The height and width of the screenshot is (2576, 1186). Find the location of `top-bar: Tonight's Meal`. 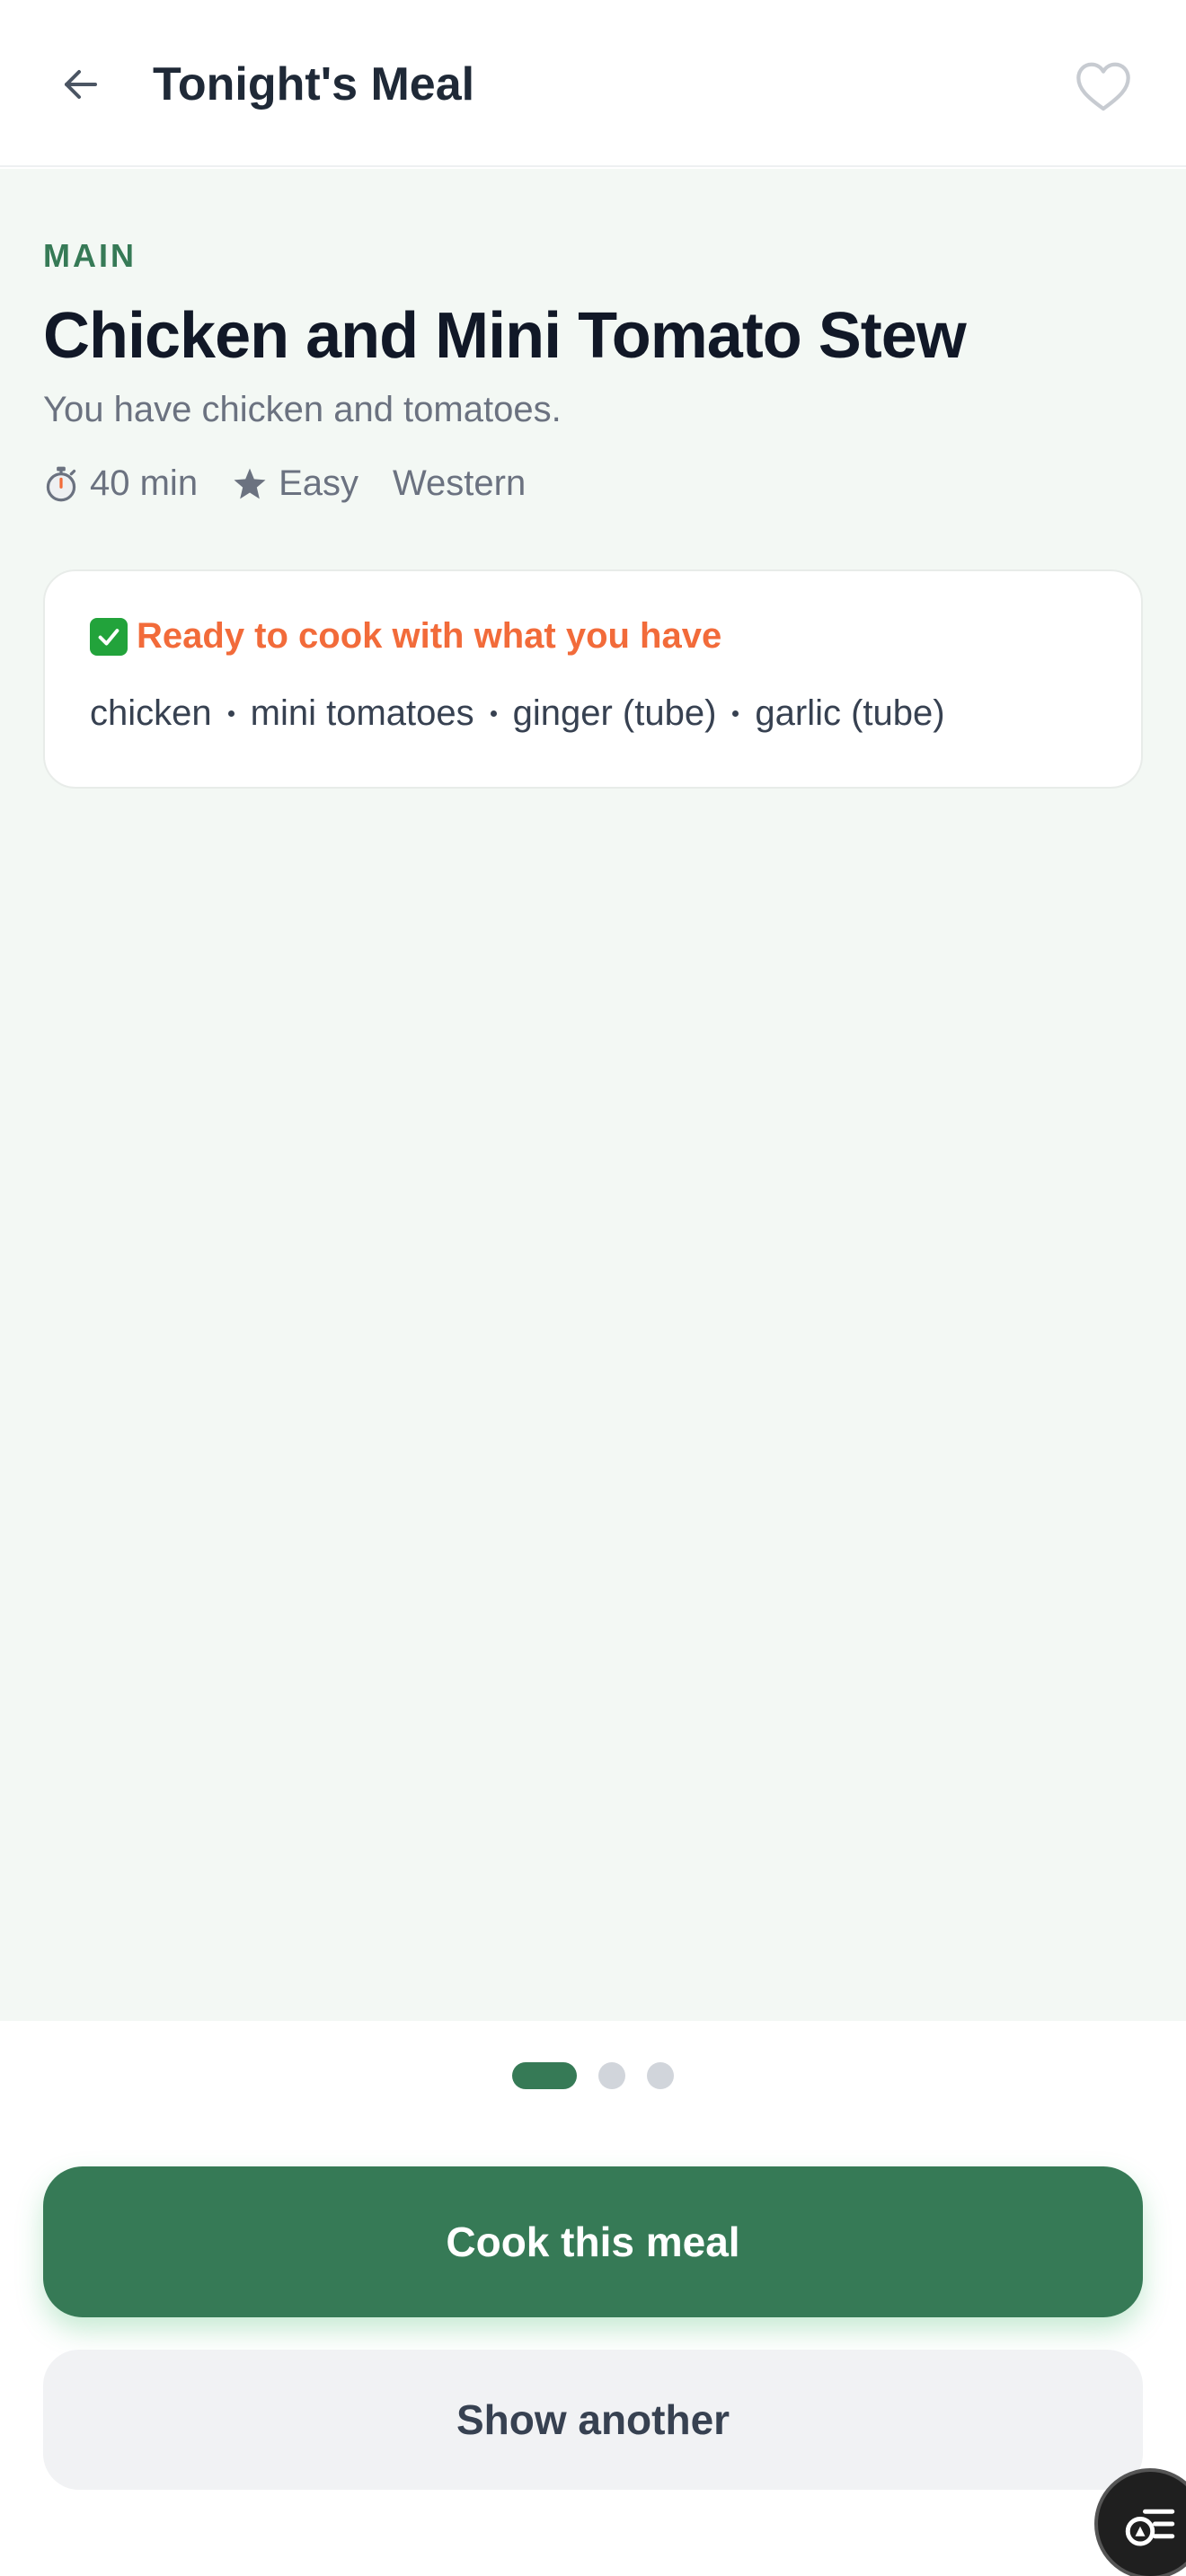

top-bar: Tonight's Meal is located at coordinates (593, 83).